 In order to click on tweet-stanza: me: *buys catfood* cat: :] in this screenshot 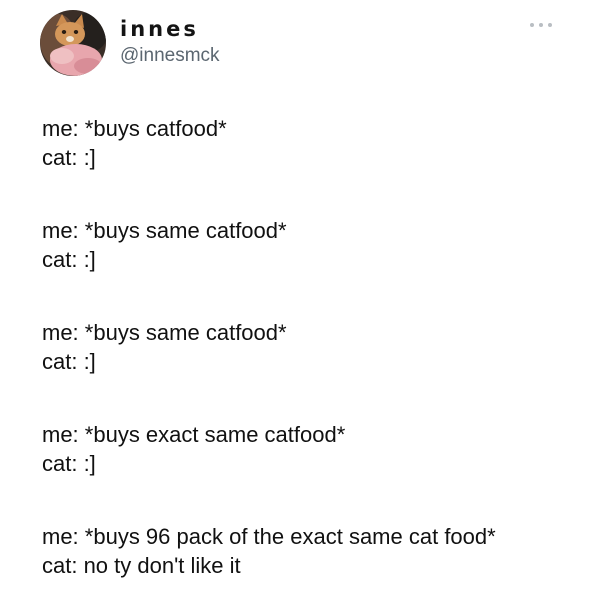, I will do `click(312, 143)`.